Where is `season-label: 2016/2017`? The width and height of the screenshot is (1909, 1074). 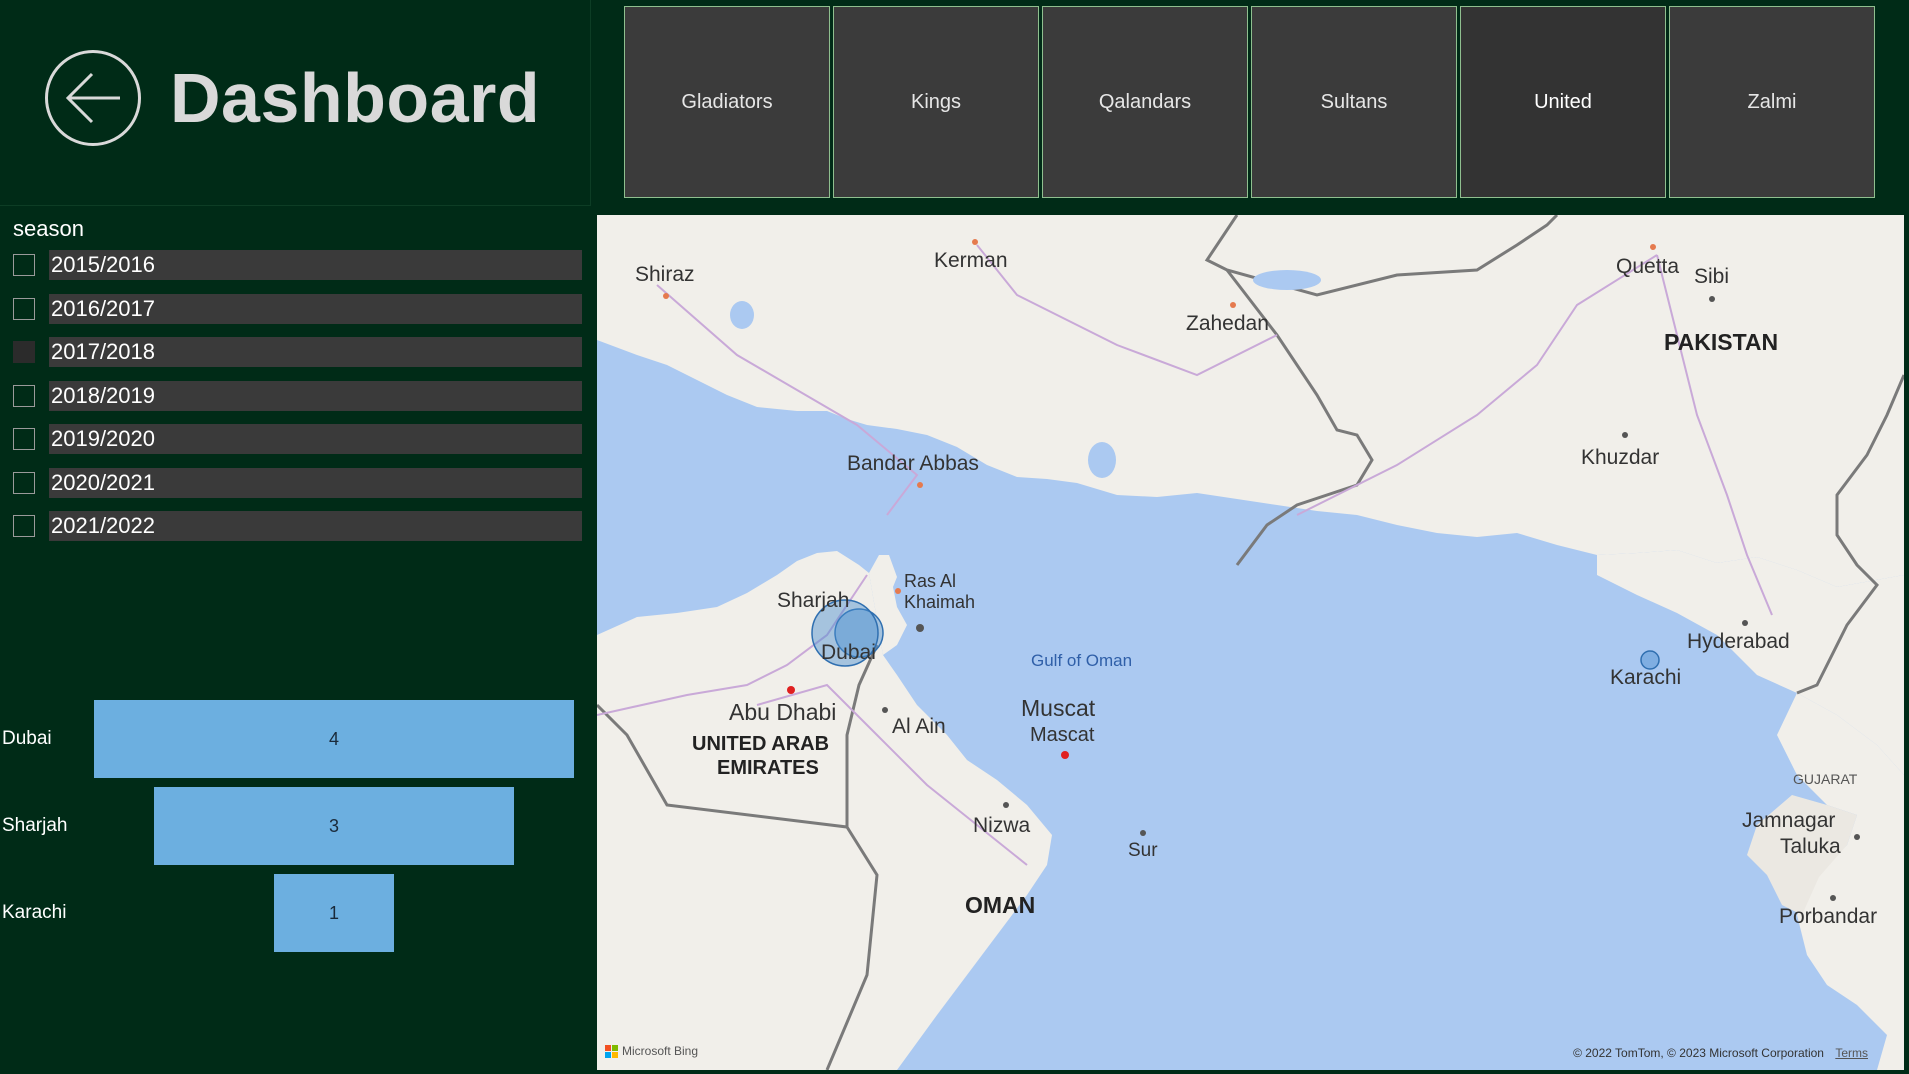 season-label: 2016/2017 is located at coordinates (315, 308).